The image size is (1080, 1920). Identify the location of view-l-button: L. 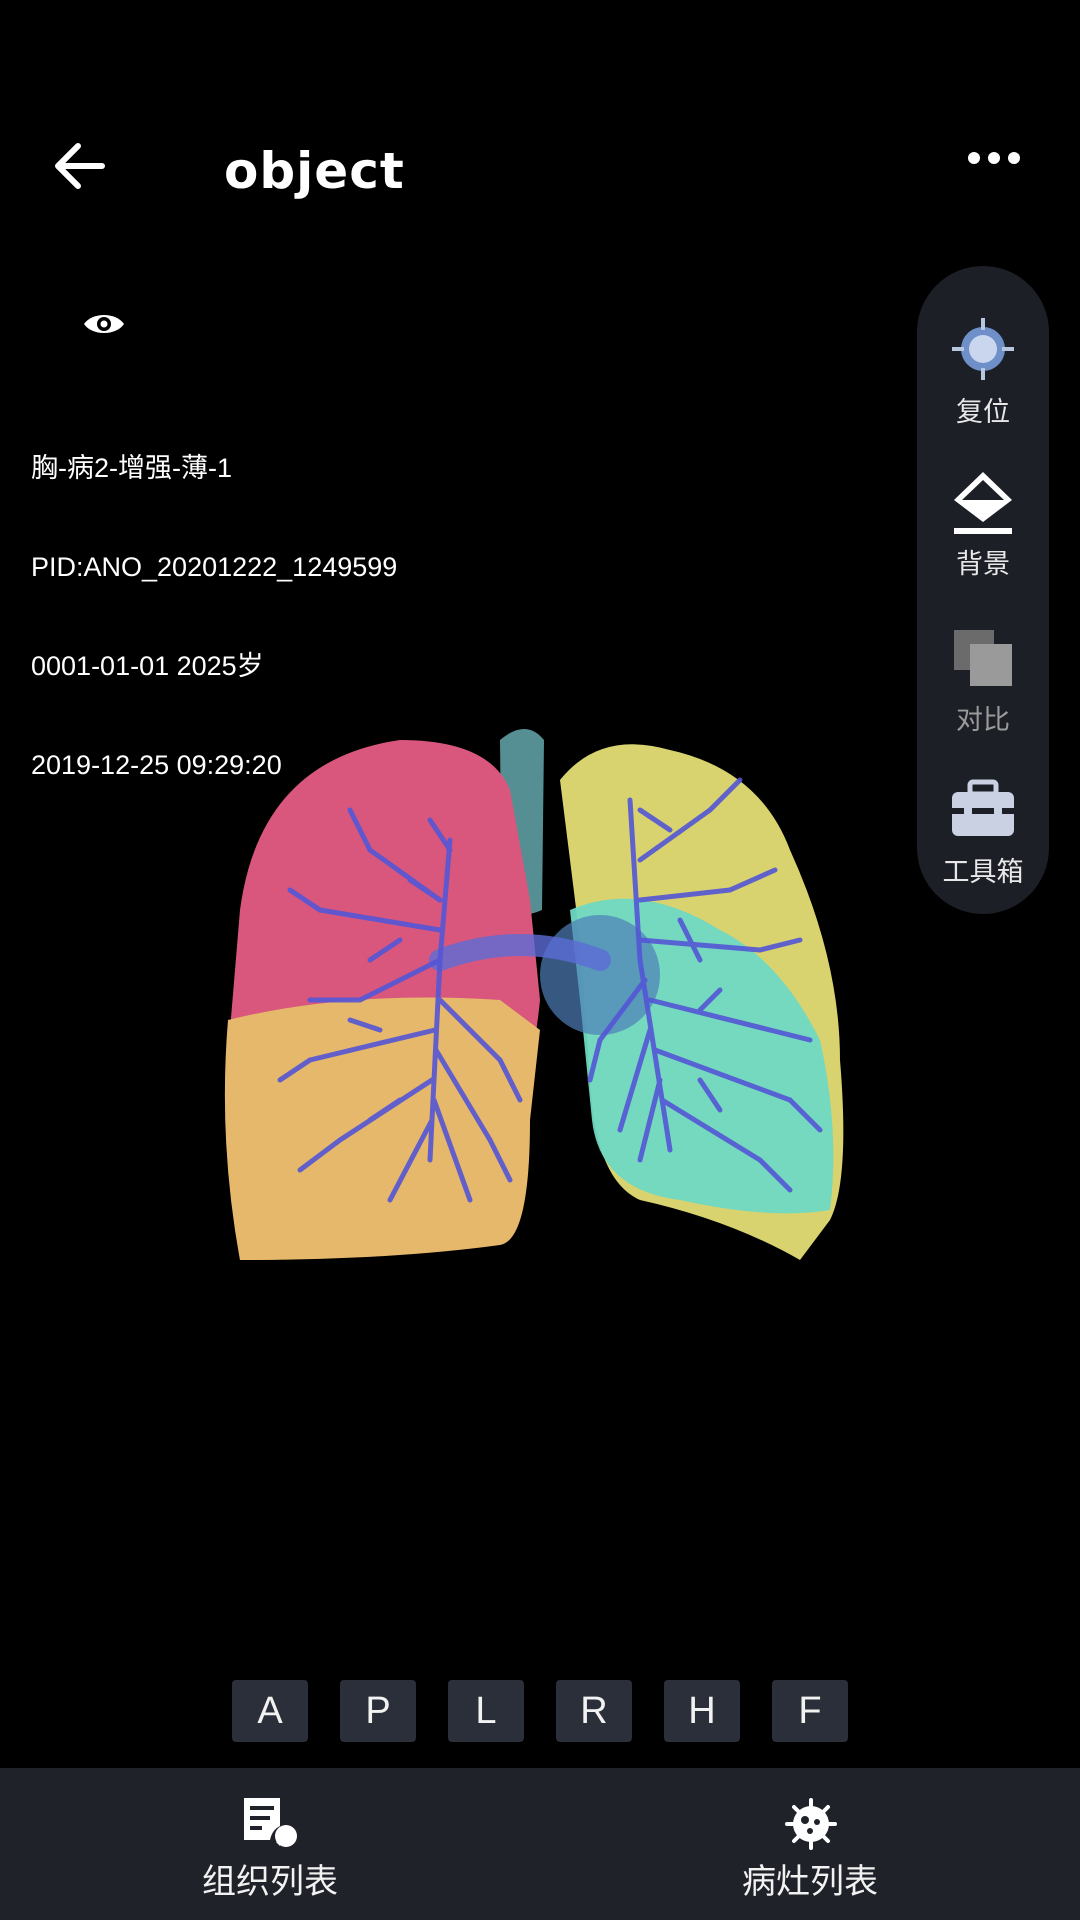
(486, 1711).